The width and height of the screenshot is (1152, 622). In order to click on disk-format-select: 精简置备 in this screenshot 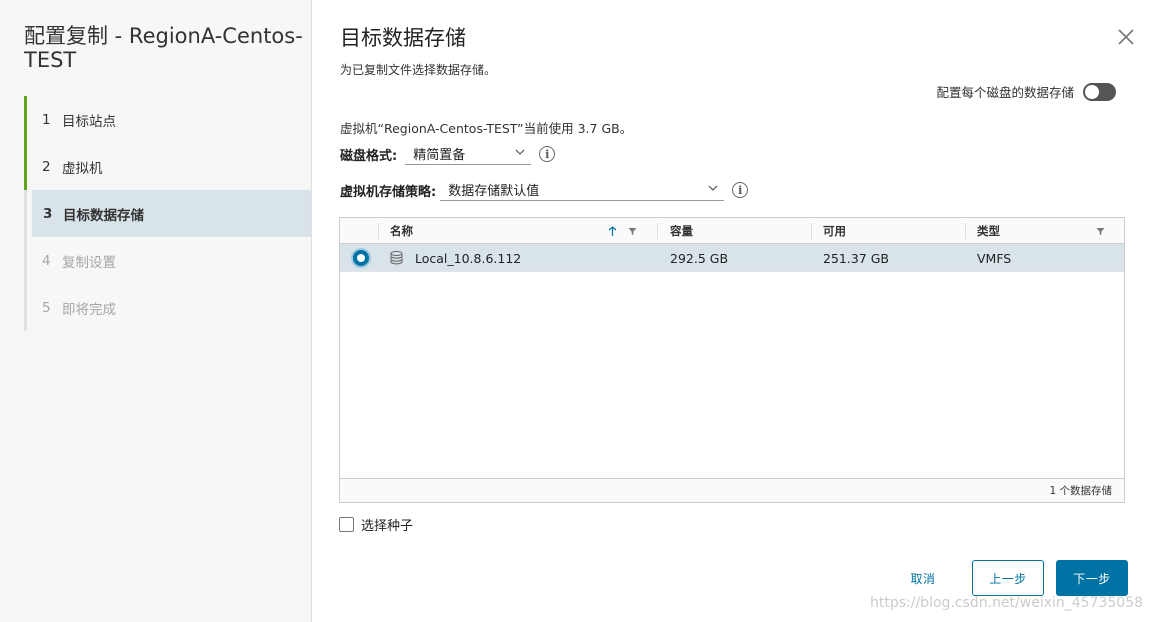, I will do `click(468, 154)`.